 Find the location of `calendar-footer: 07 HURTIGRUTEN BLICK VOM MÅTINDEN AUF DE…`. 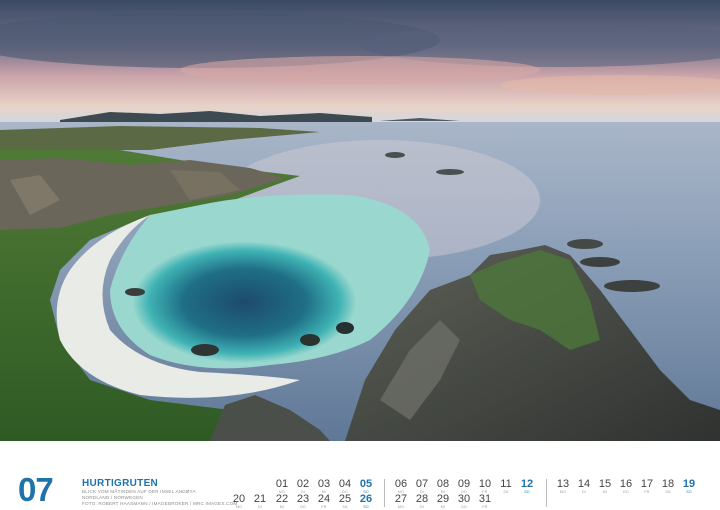

calendar-footer: 07 HURTIGRUTEN BLICK VOM MÅTINDEN AUF DE… is located at coordinates (360, 475).